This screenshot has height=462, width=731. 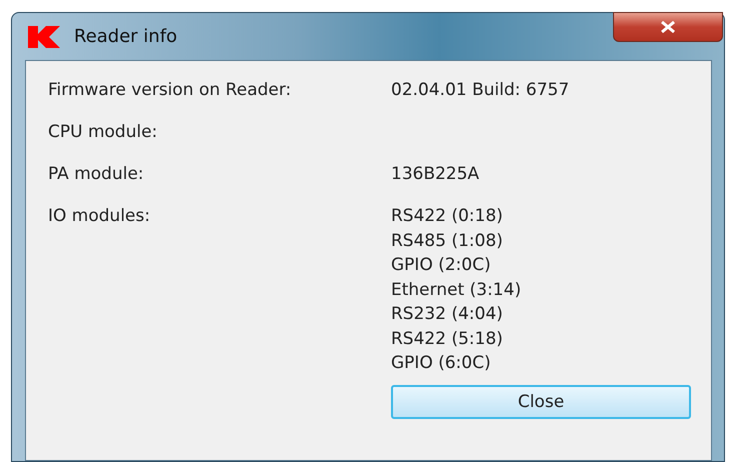 I want to click on field-value: RS485 (1:08), so click(x=447, y=241).